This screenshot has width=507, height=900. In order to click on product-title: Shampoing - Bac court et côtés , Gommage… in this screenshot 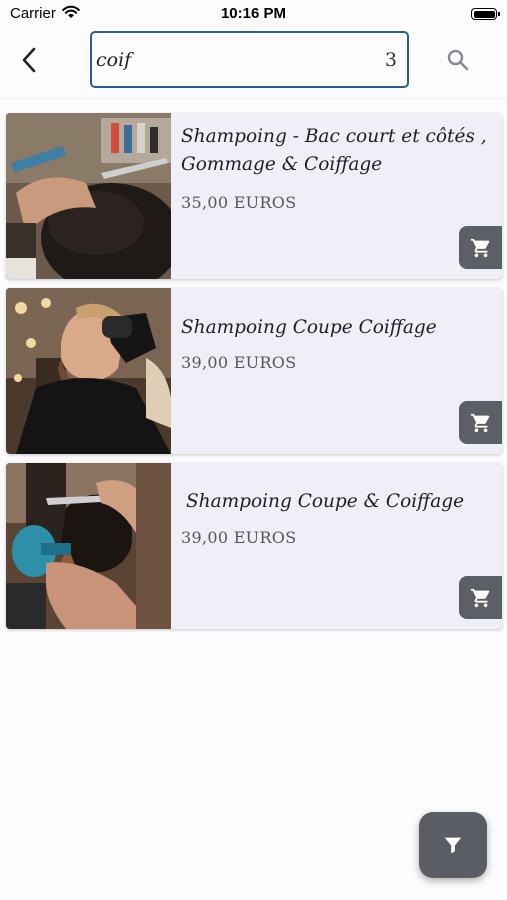, I will do `click(334, 150)`.